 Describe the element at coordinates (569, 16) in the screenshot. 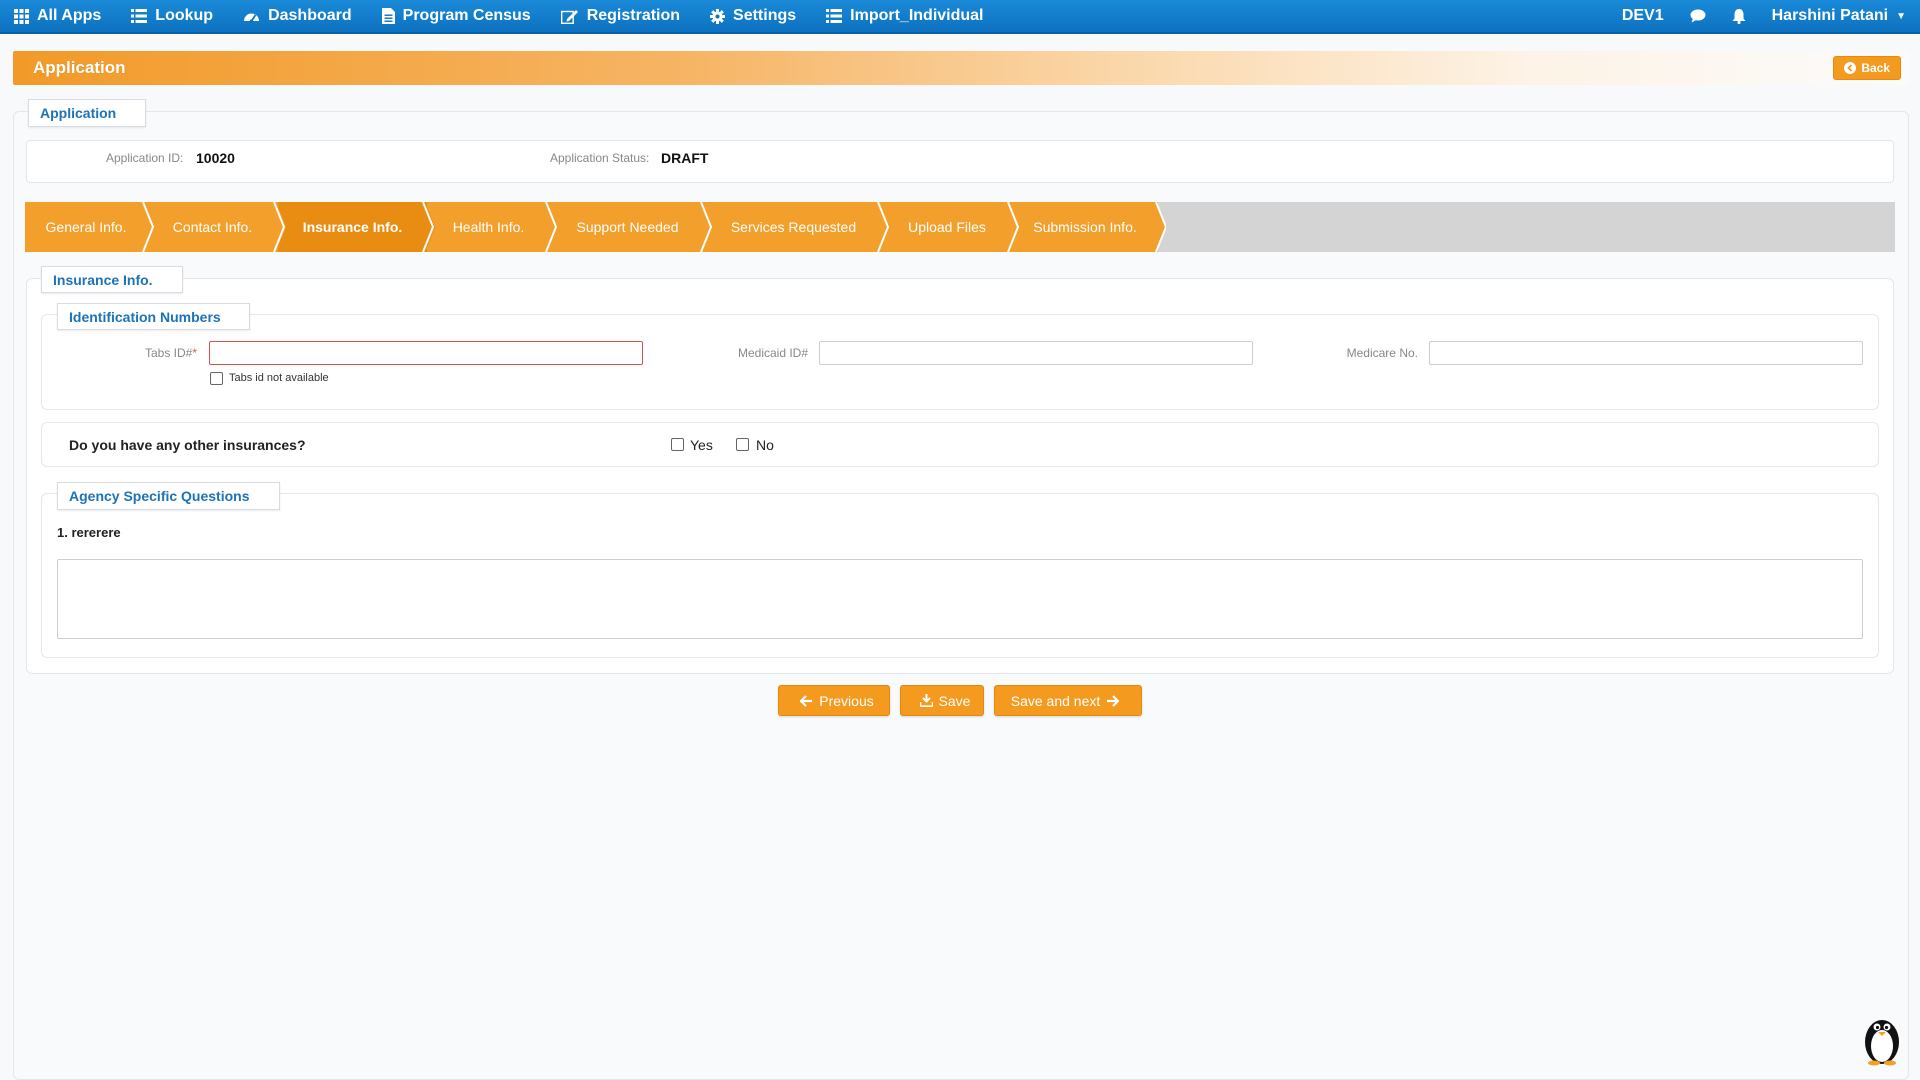

I see `edit-icon` at that location.